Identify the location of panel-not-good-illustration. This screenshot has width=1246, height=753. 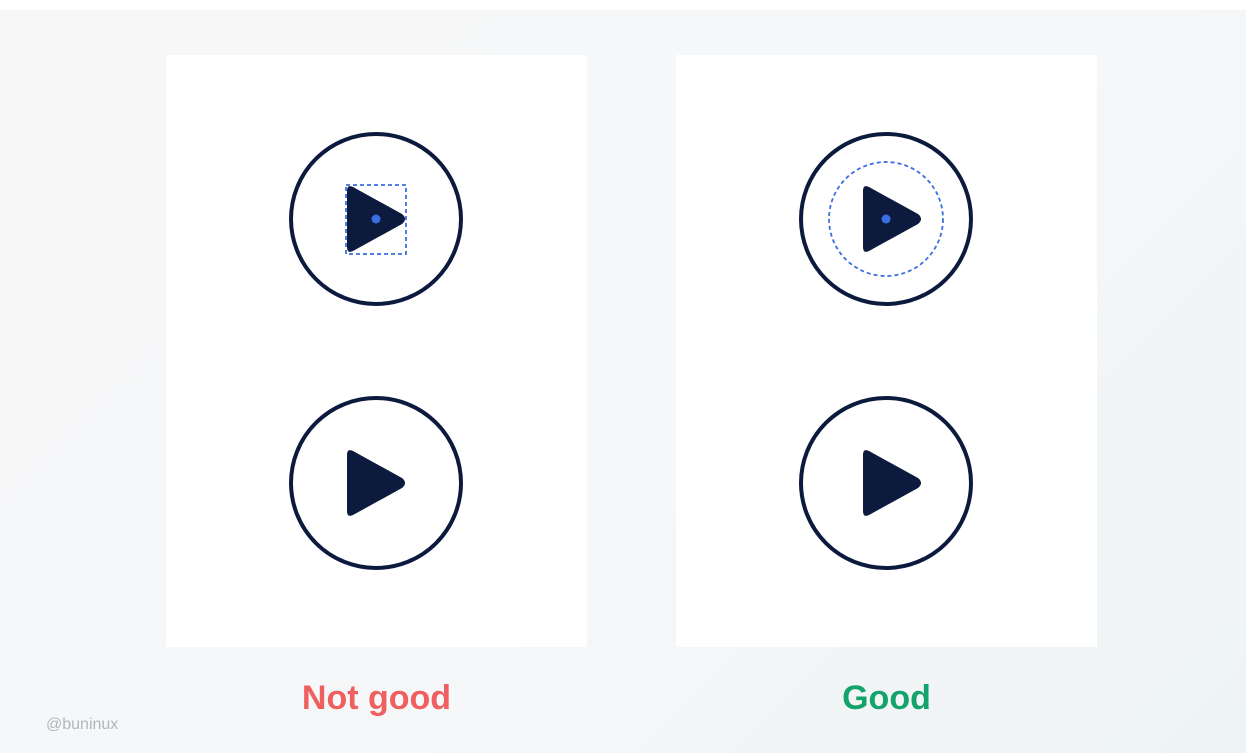
(376, 351).